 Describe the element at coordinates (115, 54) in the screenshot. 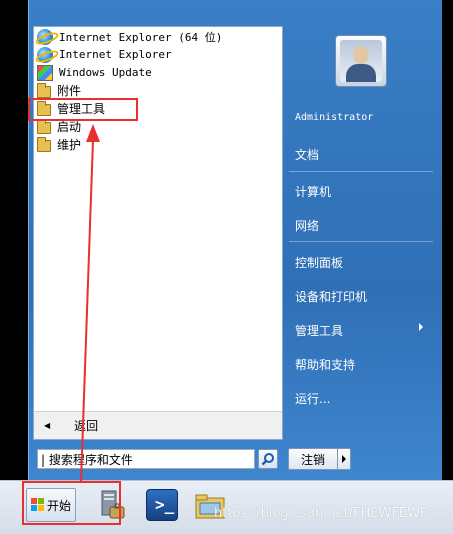

I see `program-label: Internet Explorer` at that location.